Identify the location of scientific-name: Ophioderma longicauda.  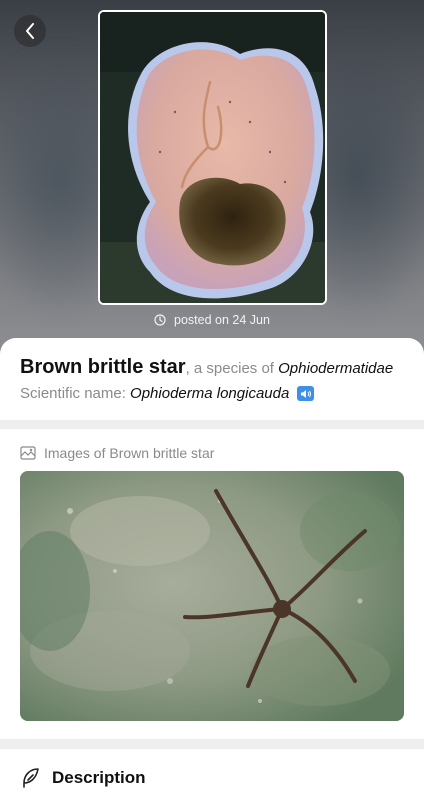
(210, 393).